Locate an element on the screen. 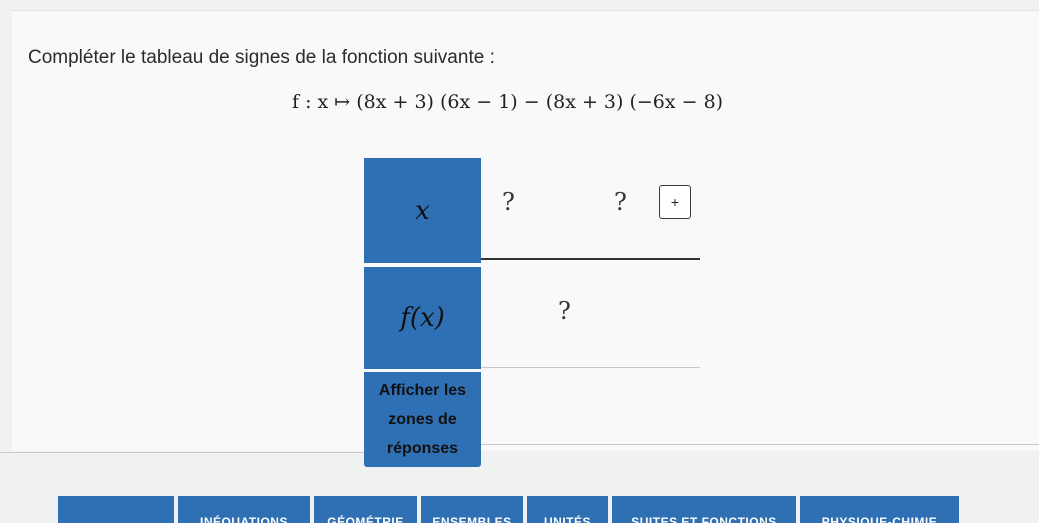 Image resolution: width=1039 pixels, height=523 pixels. nav-item-unites: UNITÉS is located at coordinates (565, 509).